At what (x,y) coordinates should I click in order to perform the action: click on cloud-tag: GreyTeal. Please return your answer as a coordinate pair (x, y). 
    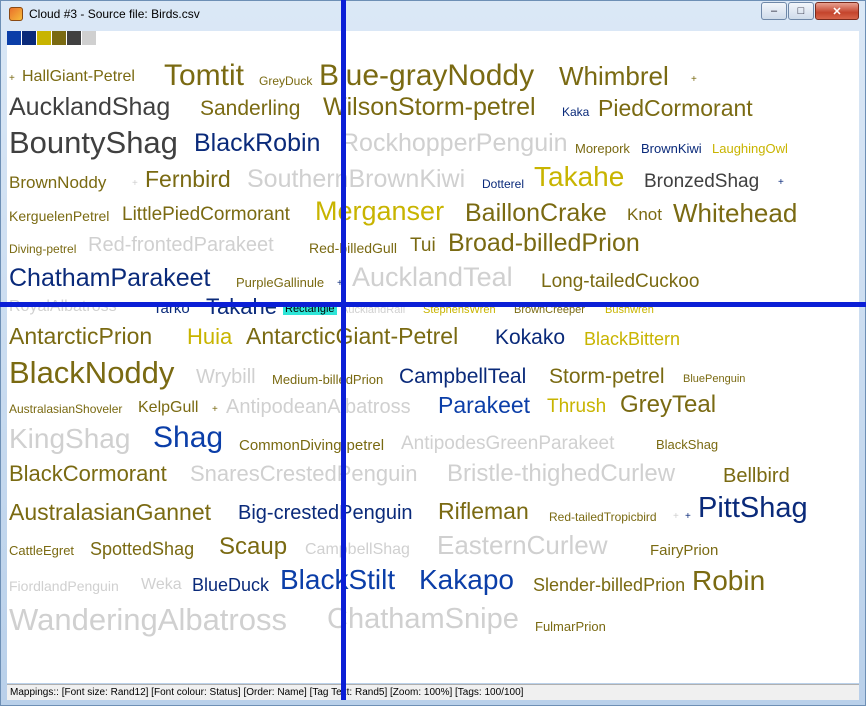
    Looking at the image, I should click on (668, 405).